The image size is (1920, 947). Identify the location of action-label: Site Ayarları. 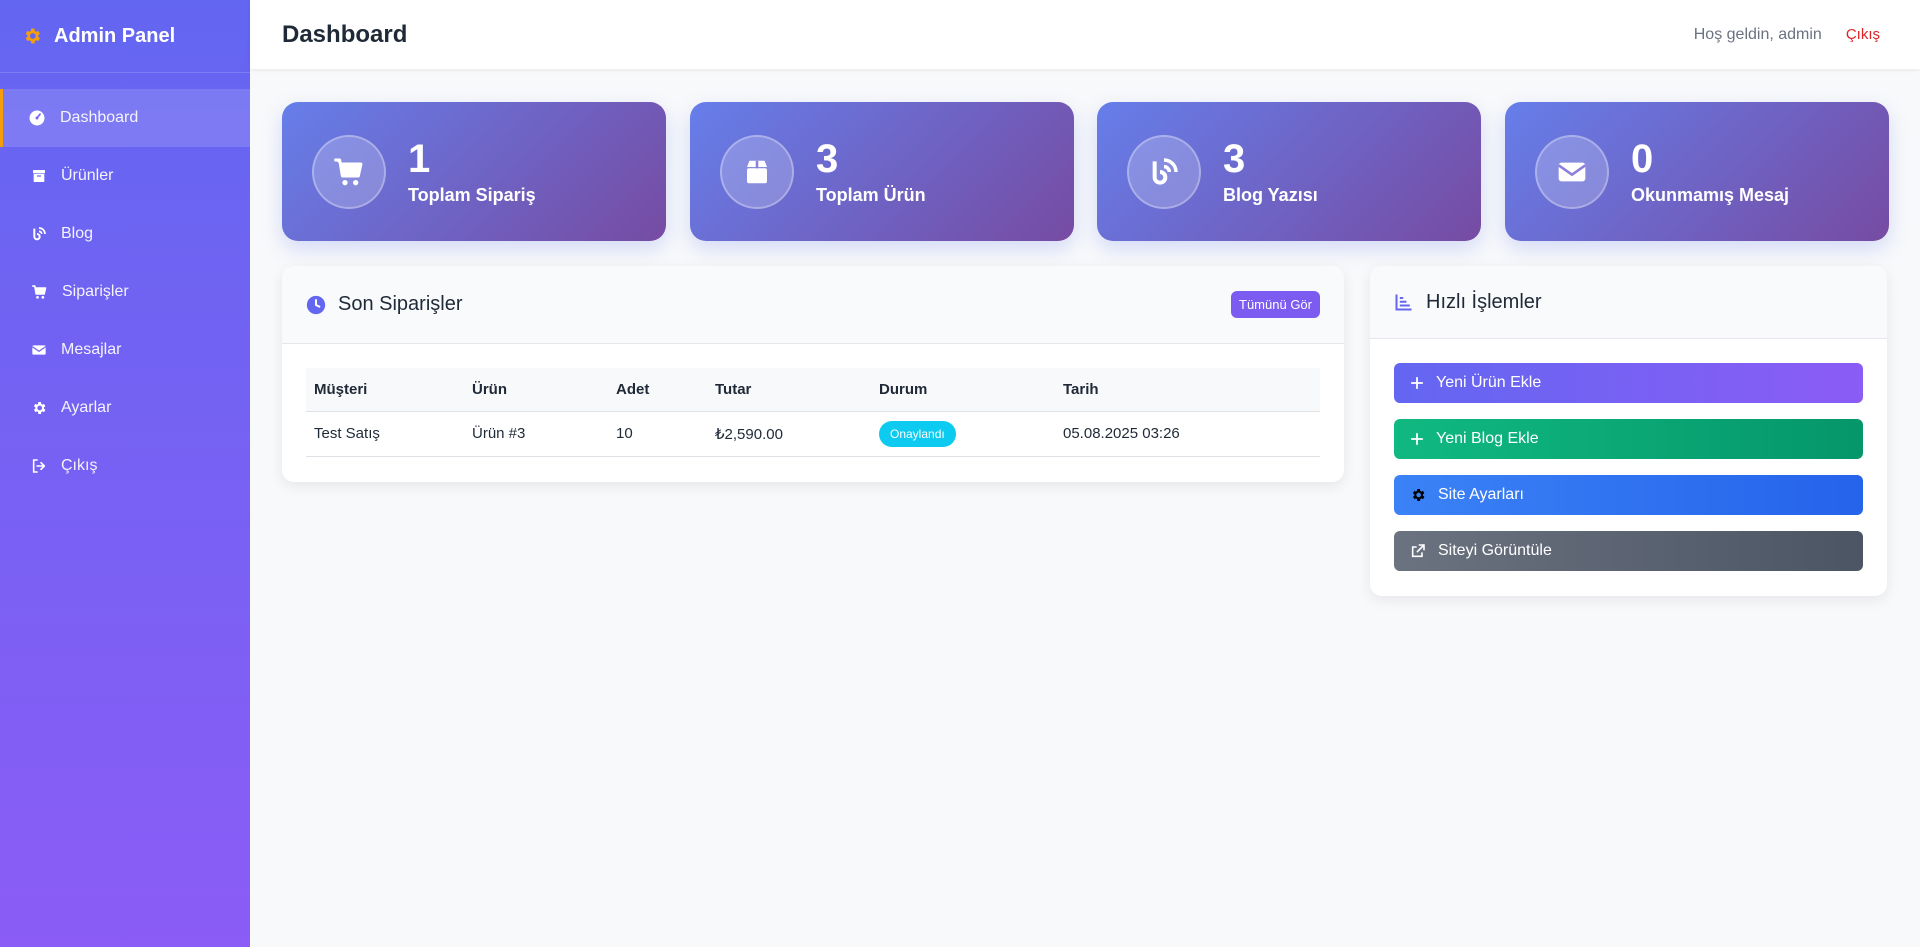
(1481, 494).